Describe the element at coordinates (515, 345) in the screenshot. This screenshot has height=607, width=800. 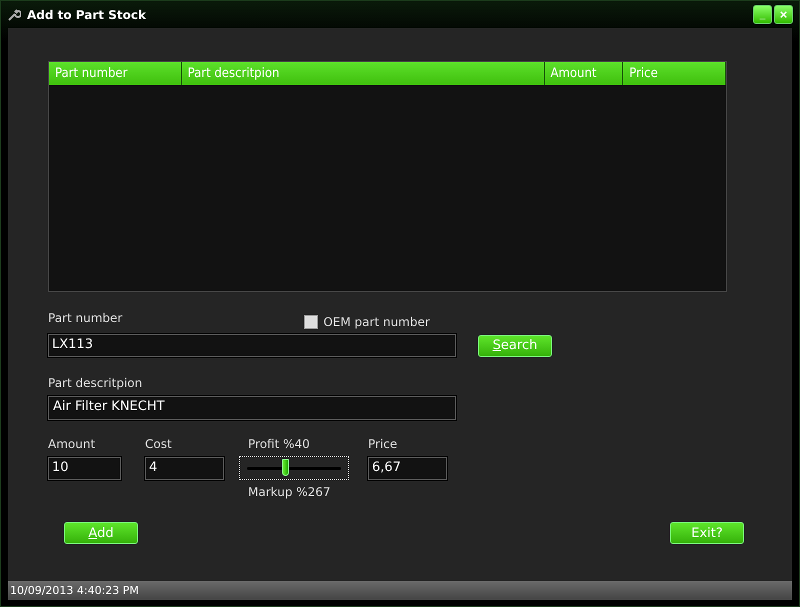
I see `search-button: Search` at that location.